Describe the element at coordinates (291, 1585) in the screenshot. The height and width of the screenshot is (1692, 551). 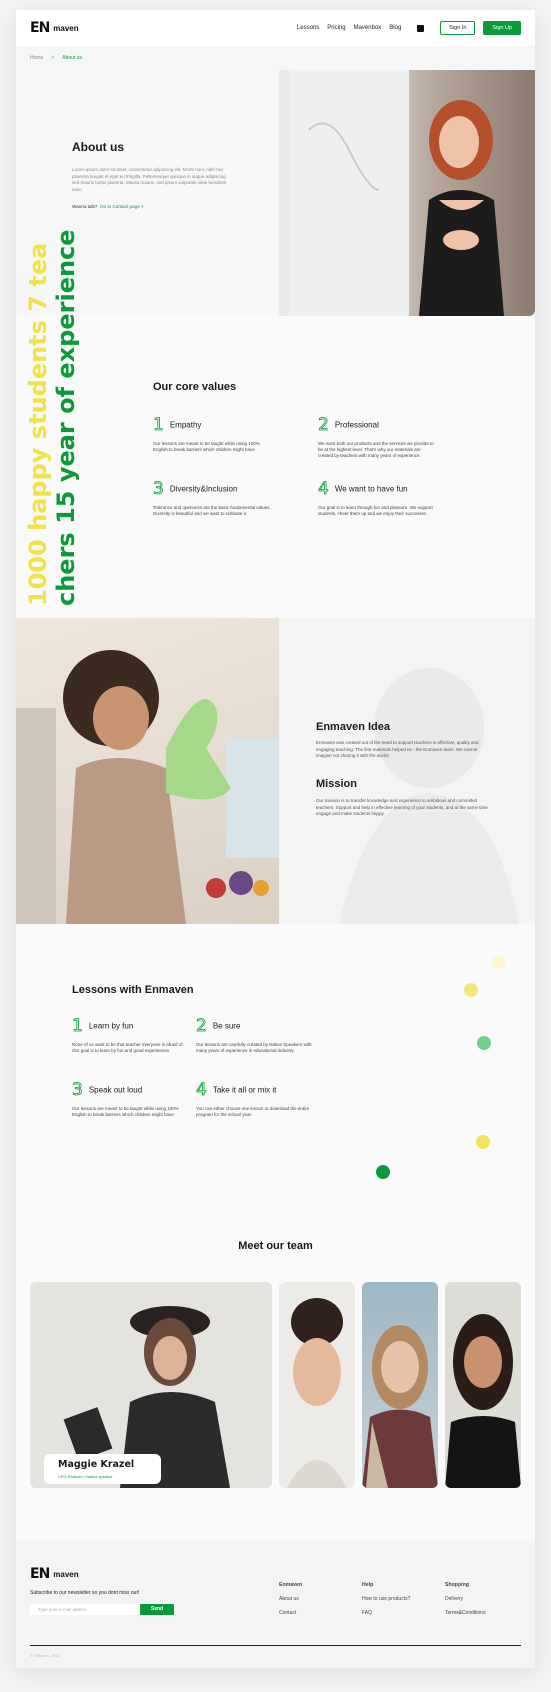
I see `footer-col-heading: Enmaven` at that location.